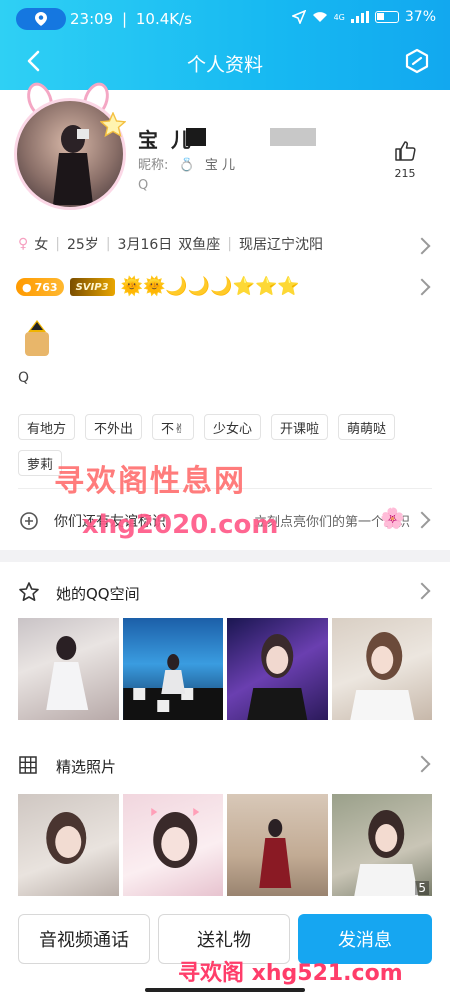 The width and height of the screenshot is (450, 1000). Describe the element at coordinates (113, 125) in the screenshot. I see `star-decoration-icon` at that location.